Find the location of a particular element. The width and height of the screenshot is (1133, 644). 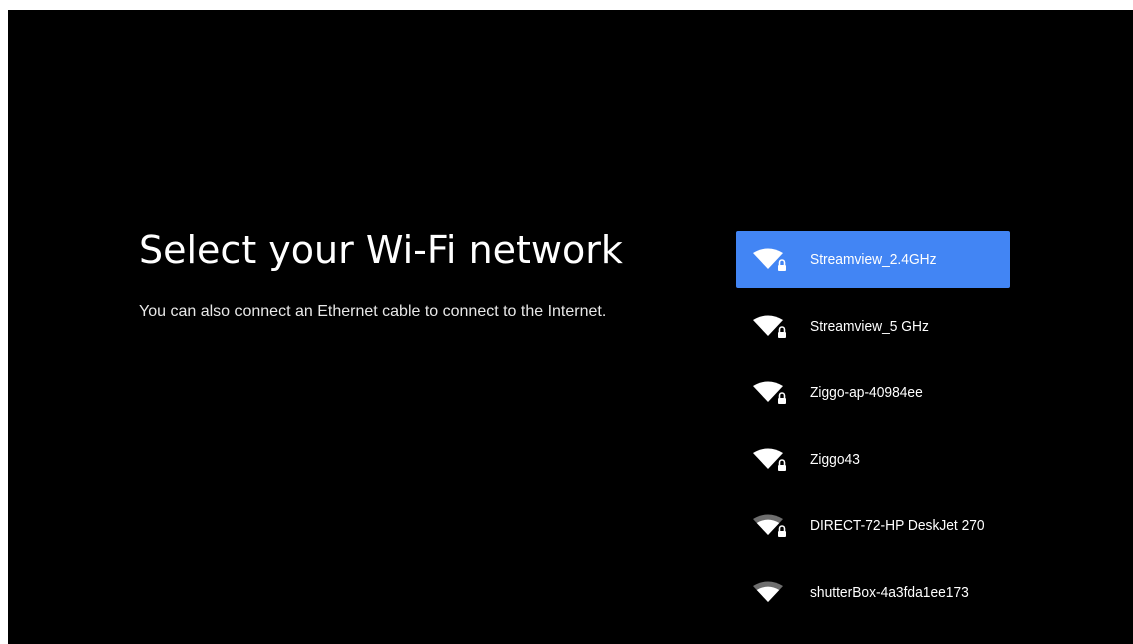

network-item: Streamview_5 GHz is located at coordinates (873, 326).